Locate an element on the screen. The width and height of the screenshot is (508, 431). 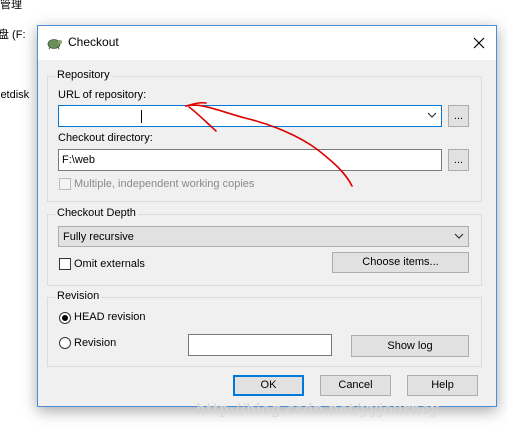
omit-externals-checkbox is located at coordinates (65, 264).